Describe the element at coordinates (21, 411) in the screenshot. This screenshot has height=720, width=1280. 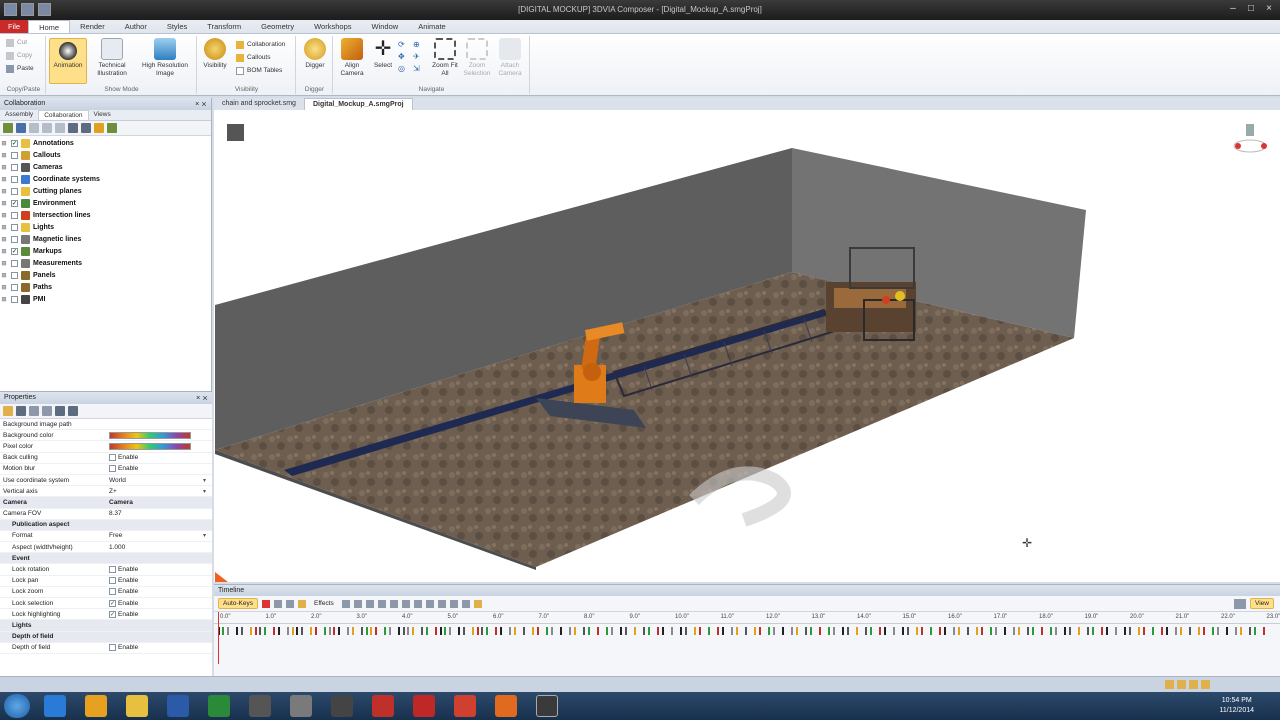
I see `alphabetical-icon` at that location.